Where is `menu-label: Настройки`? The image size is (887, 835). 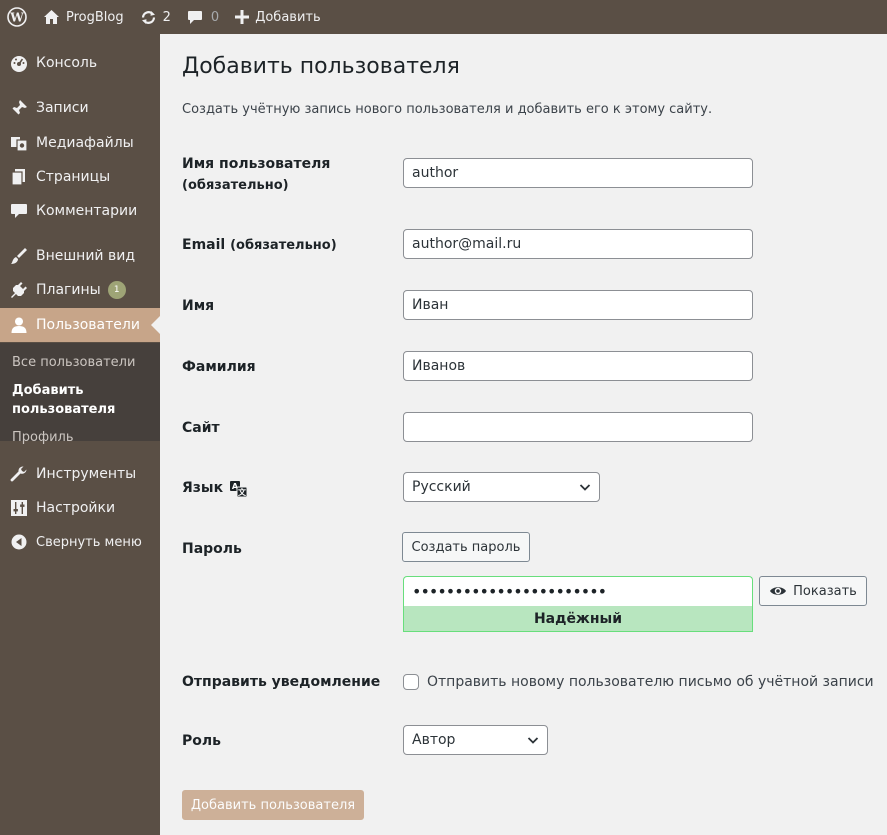
menu-label: Настройки is located at coordinates (76, 508).